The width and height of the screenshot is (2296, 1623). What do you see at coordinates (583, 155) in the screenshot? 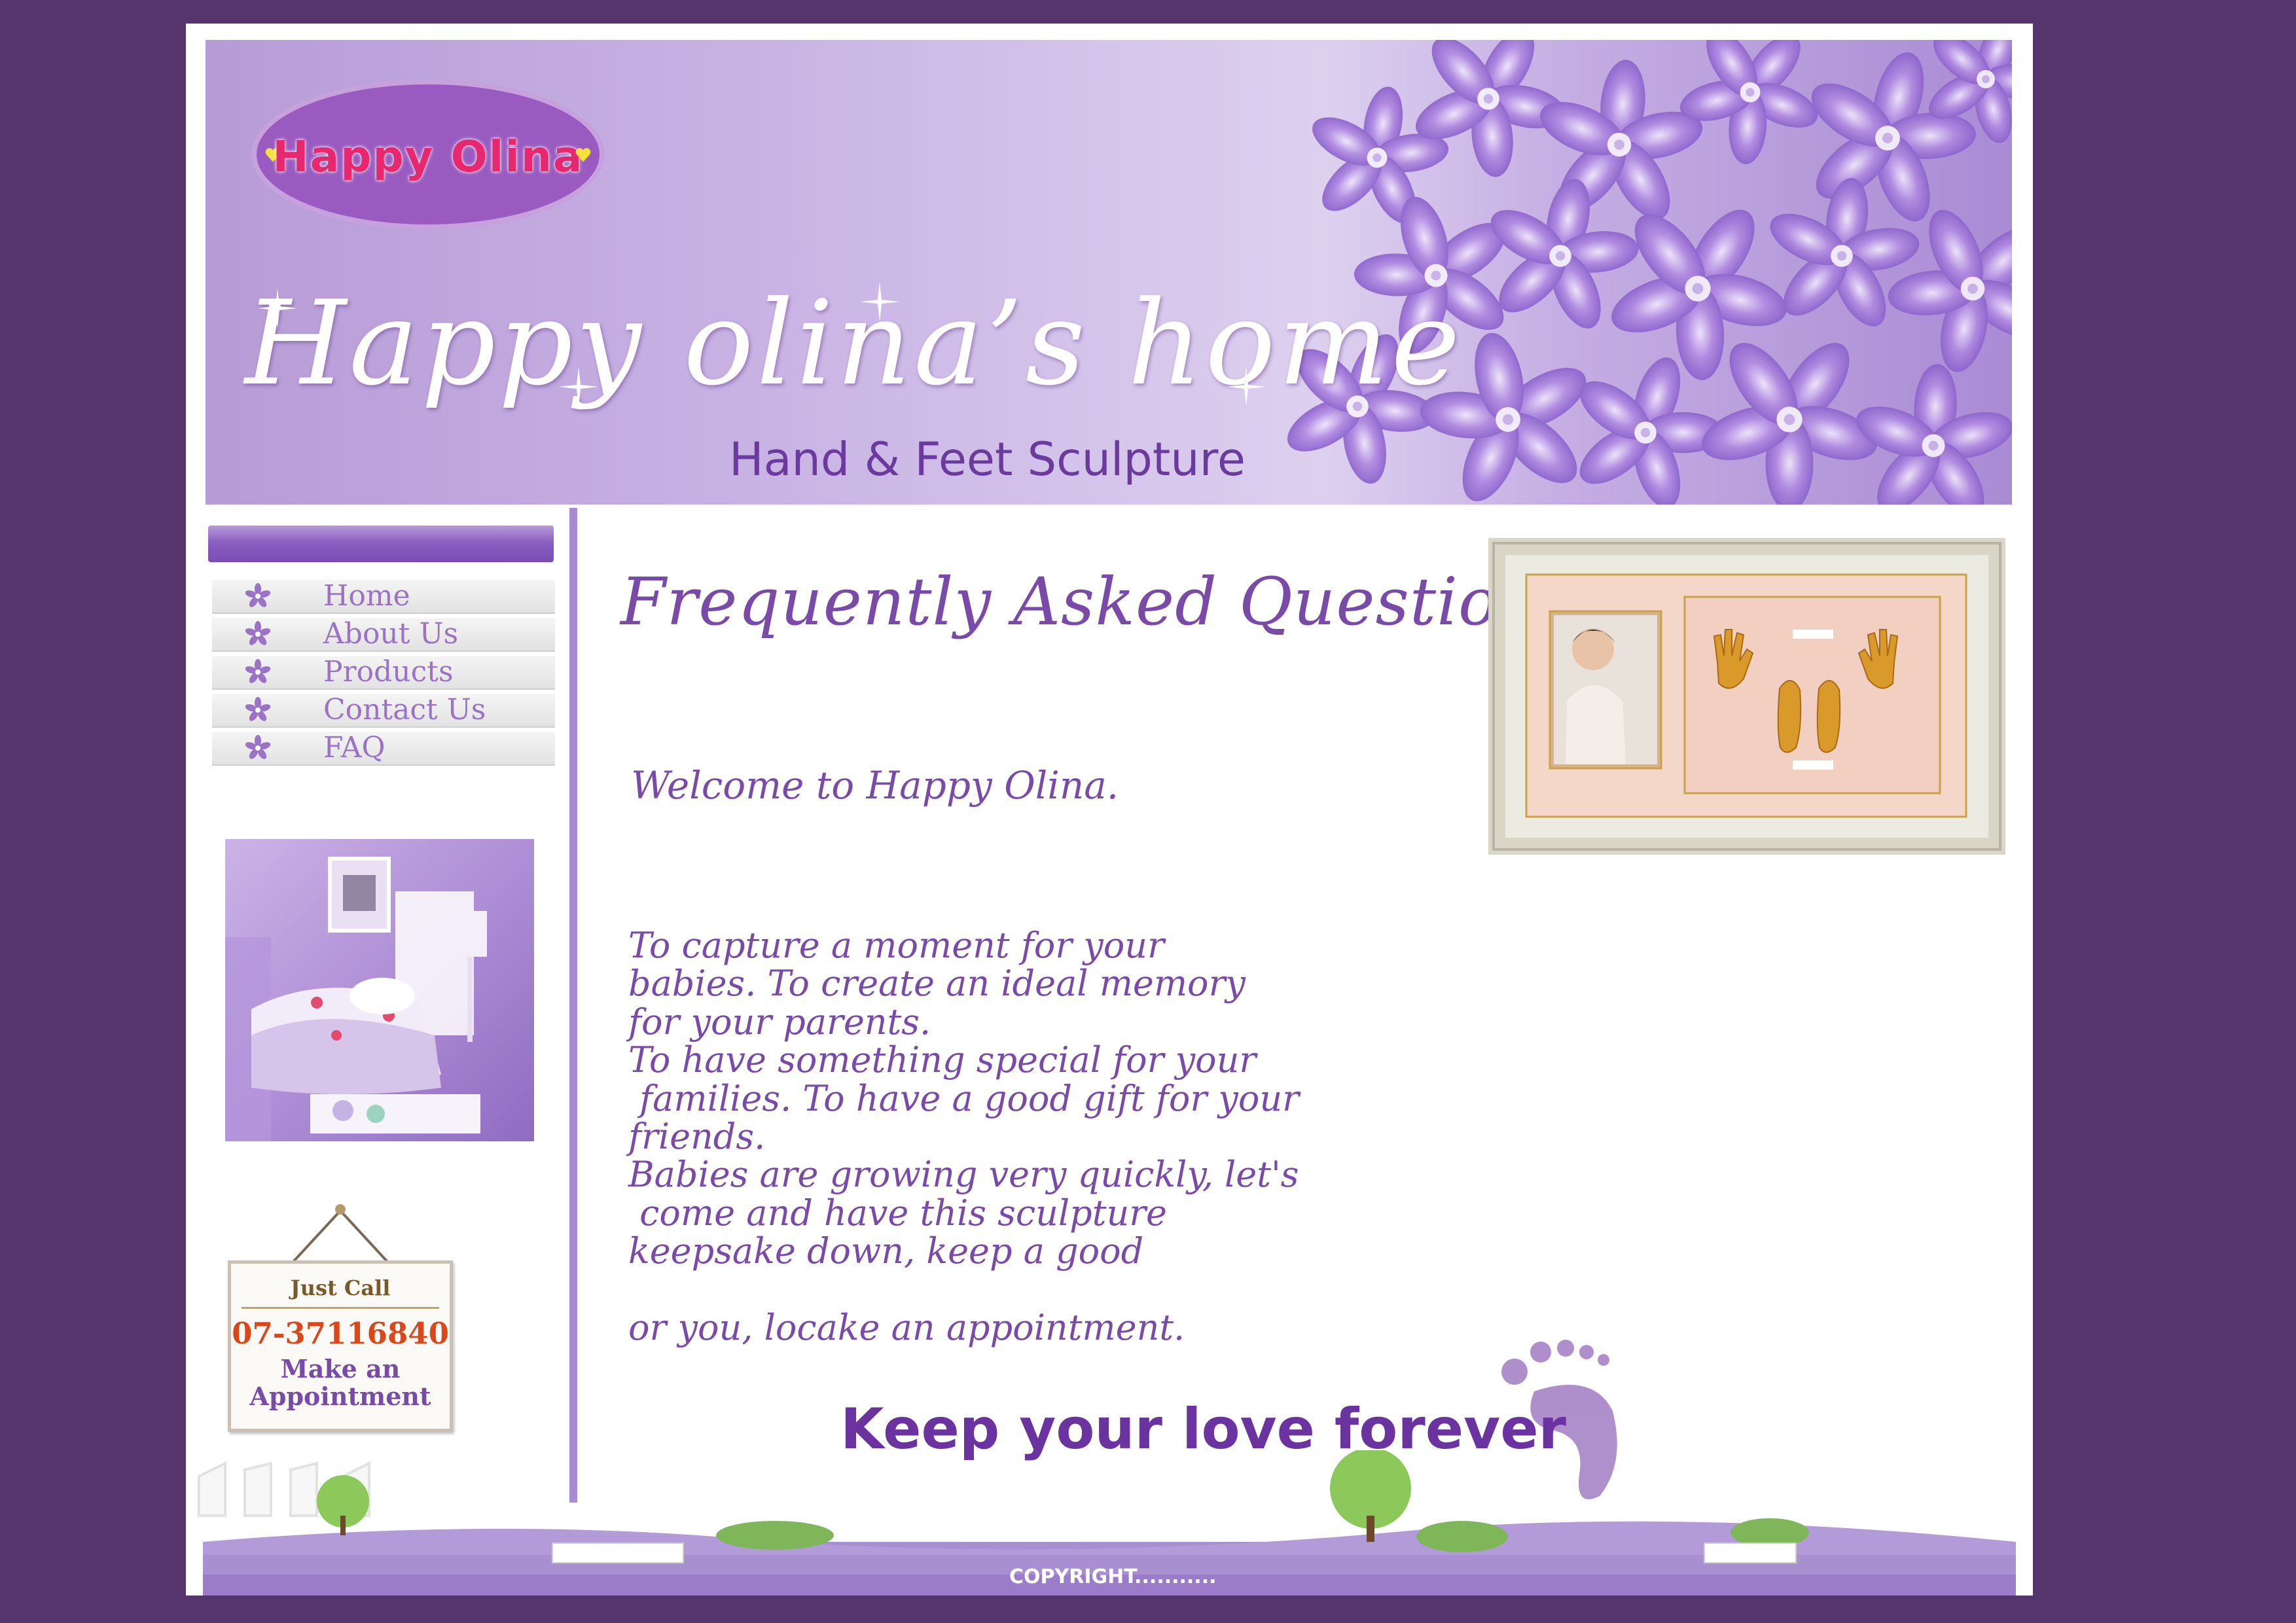
I see `heart-icon` at bounding box center [583, 155].